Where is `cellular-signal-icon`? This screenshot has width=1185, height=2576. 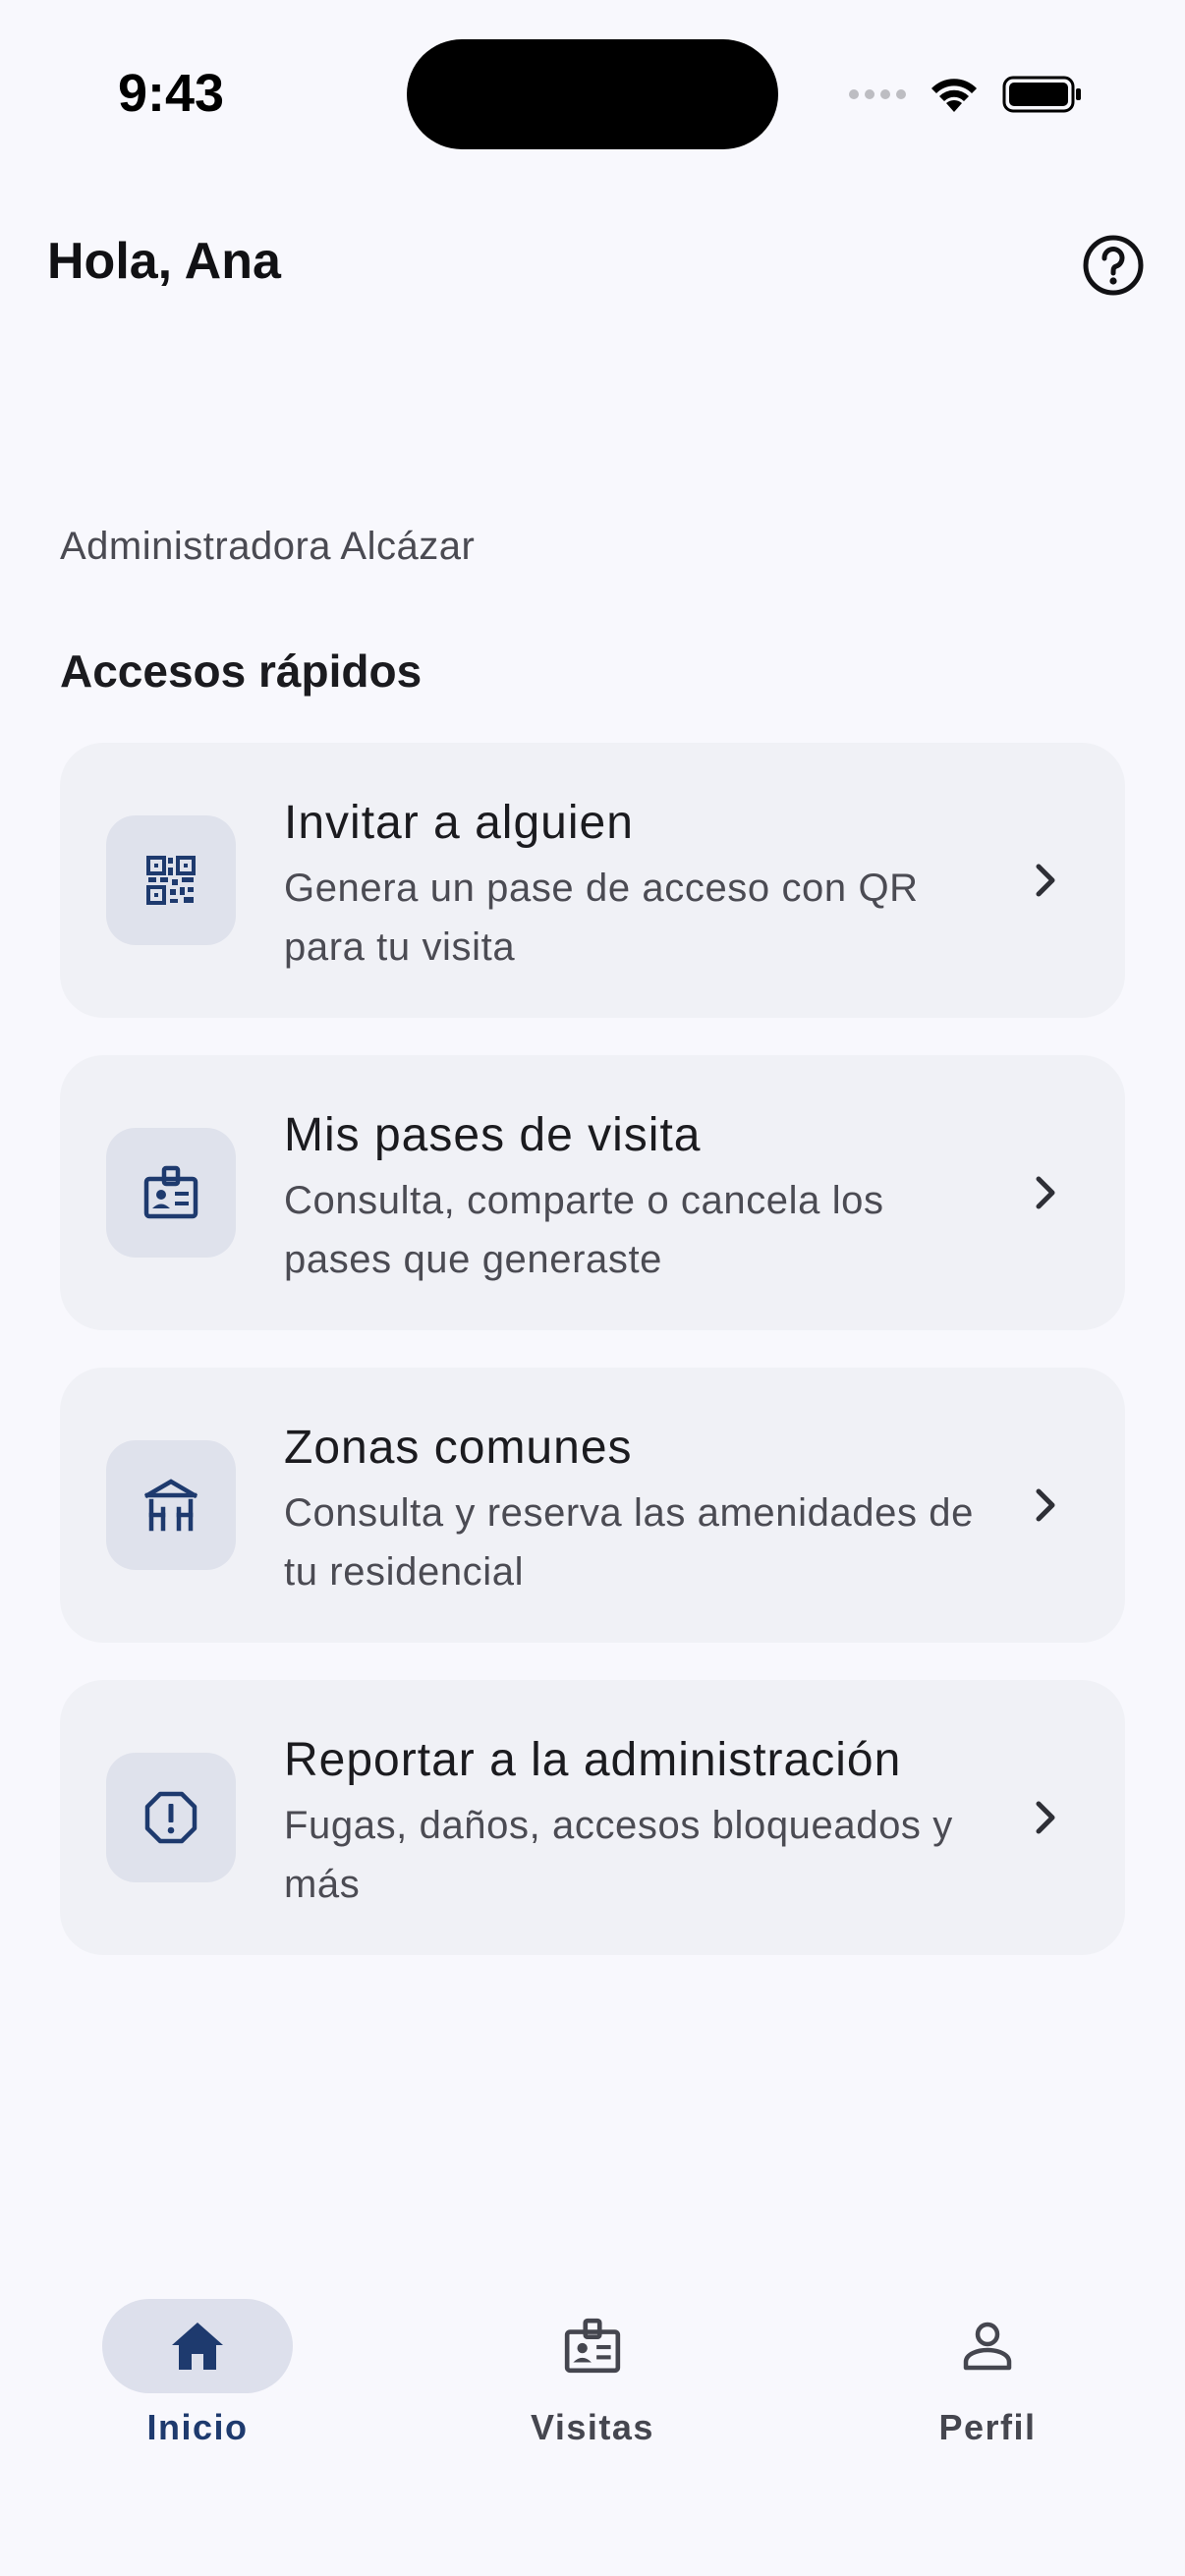 cellular-signal-icon is located at coordinates (878, 94).